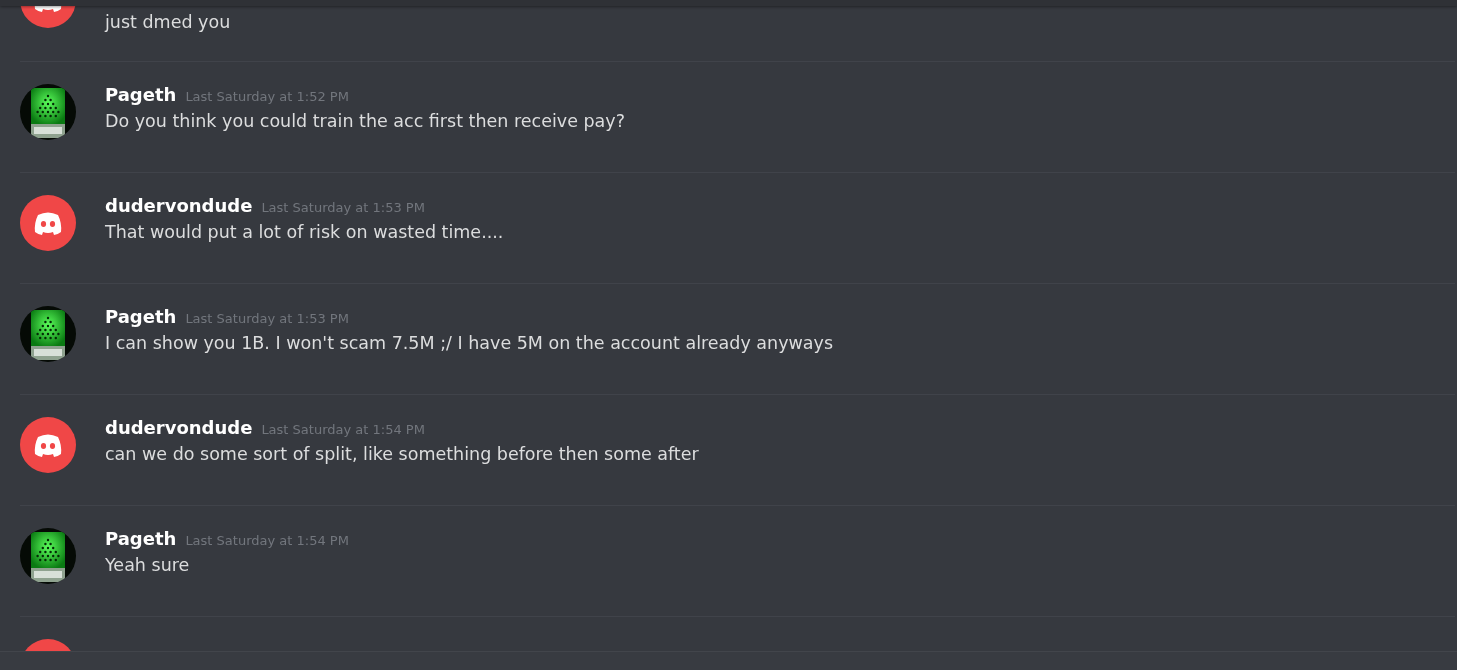 The height and width of the screenshot is (670, 1457). Describe the element at coordinates (469, 343) in the screenshot. I see `message-text: I can show you 1B. I won't scam 7.5M ;/ I have 5M on the account already anyways` at that location.